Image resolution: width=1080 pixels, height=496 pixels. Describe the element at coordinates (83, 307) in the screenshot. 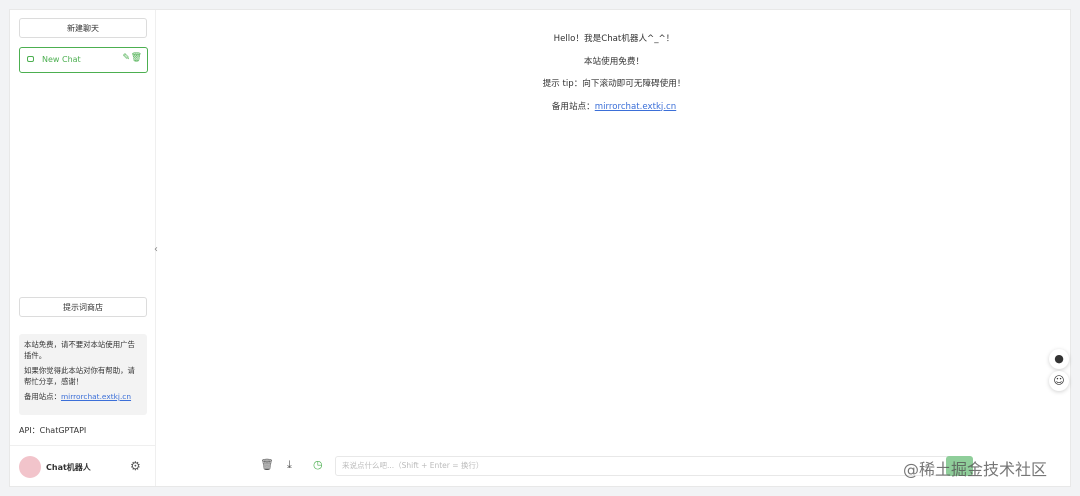

I see `prompt-store-button: 提示词商店` at that location.